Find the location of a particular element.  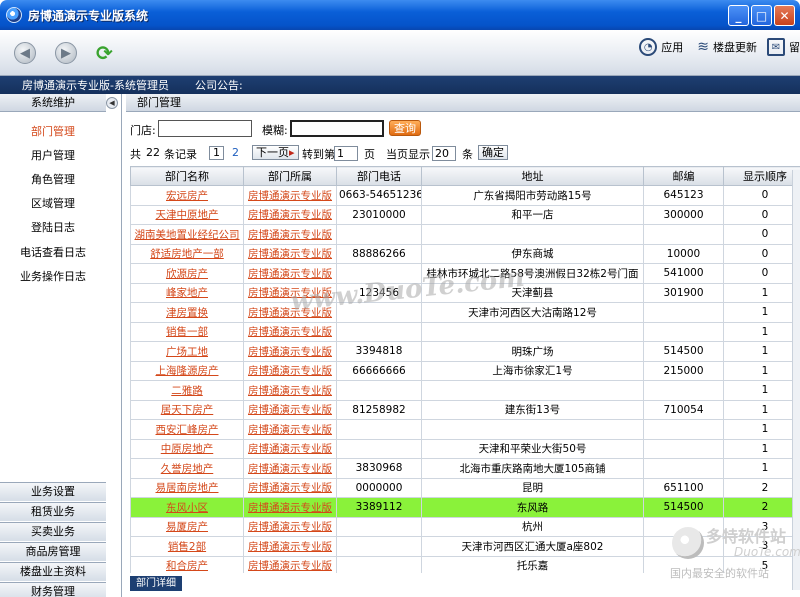

confirm-button: 确定 is located at coordinates (493, 152).